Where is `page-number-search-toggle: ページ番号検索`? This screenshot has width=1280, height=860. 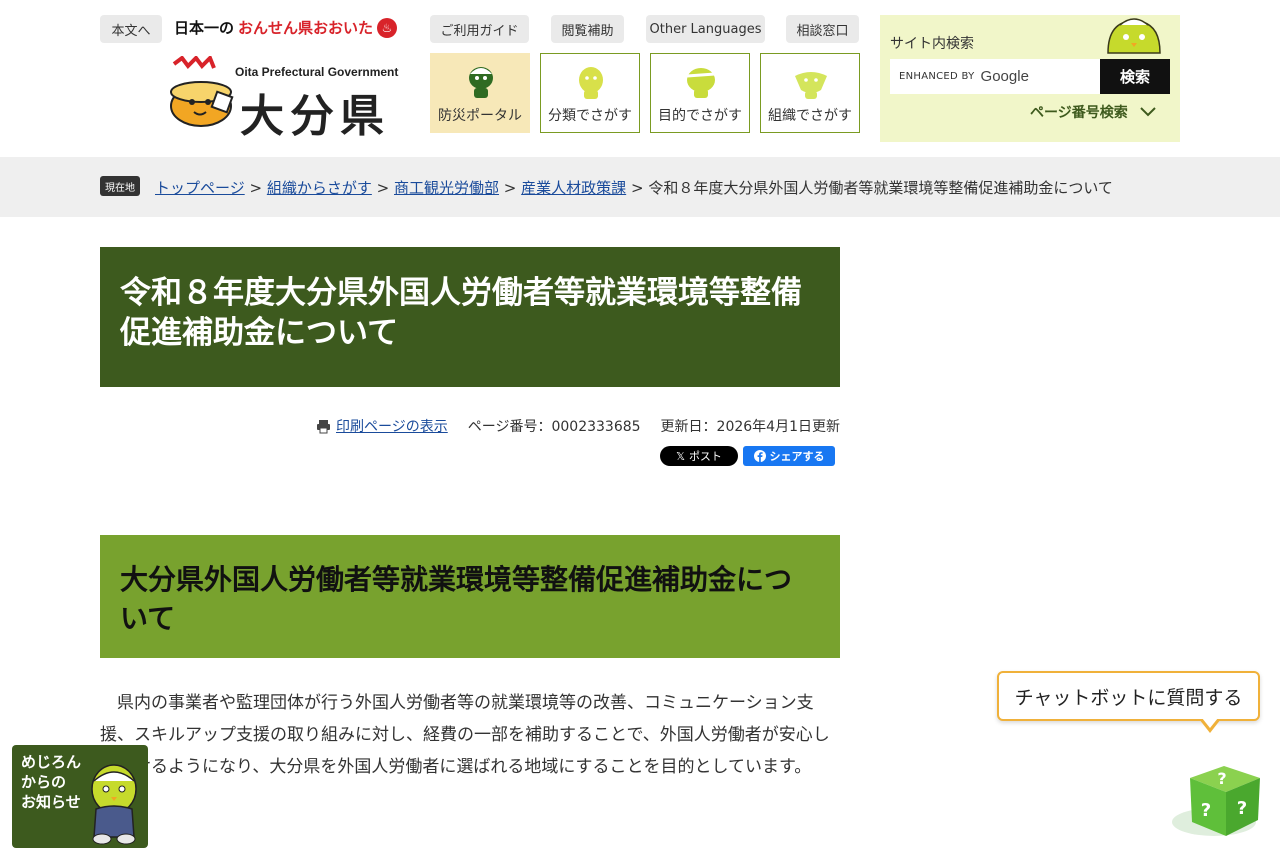 page-number-search-toggle: ページ番号検索 is located at coordinates (1093, 112).